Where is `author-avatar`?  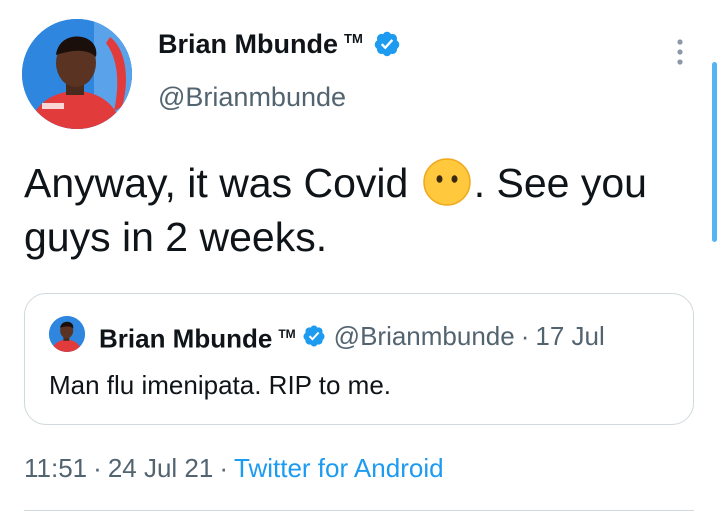
author-avatar is located at coordinates (77, 74).